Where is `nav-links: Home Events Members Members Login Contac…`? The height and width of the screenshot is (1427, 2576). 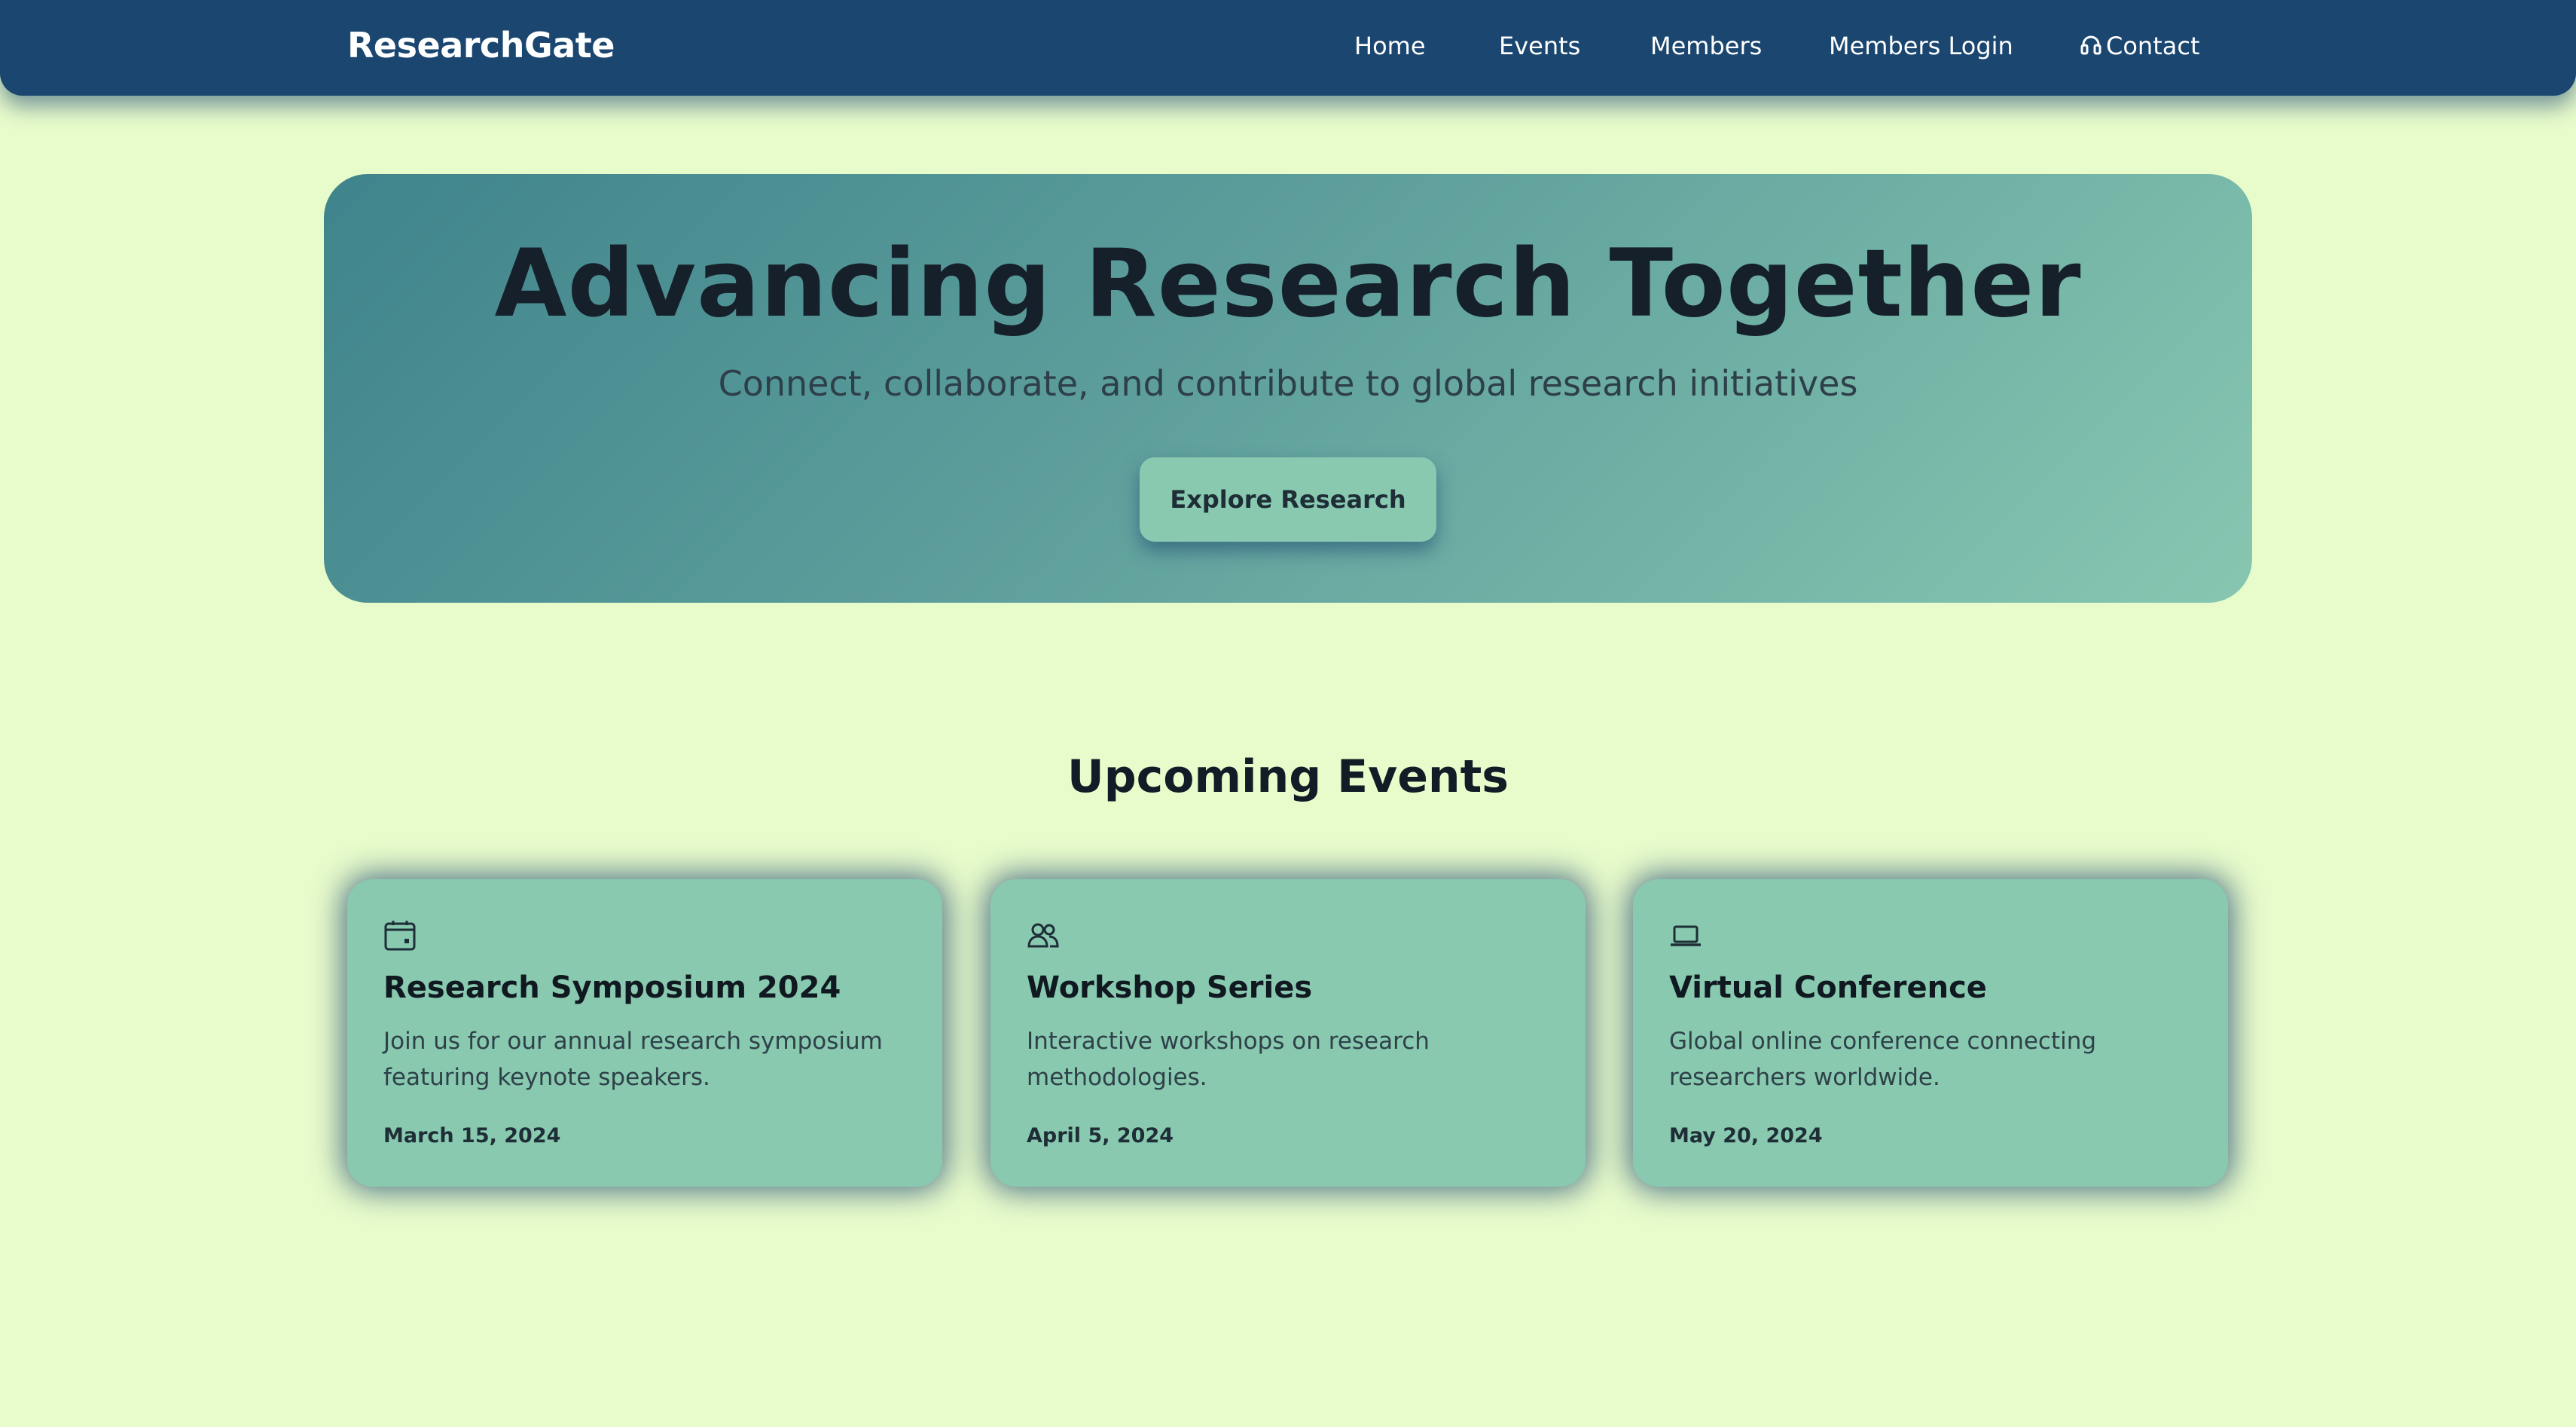 nav-links: Home Events Members Members Login Contac… is located at coordinates (1288, 50).